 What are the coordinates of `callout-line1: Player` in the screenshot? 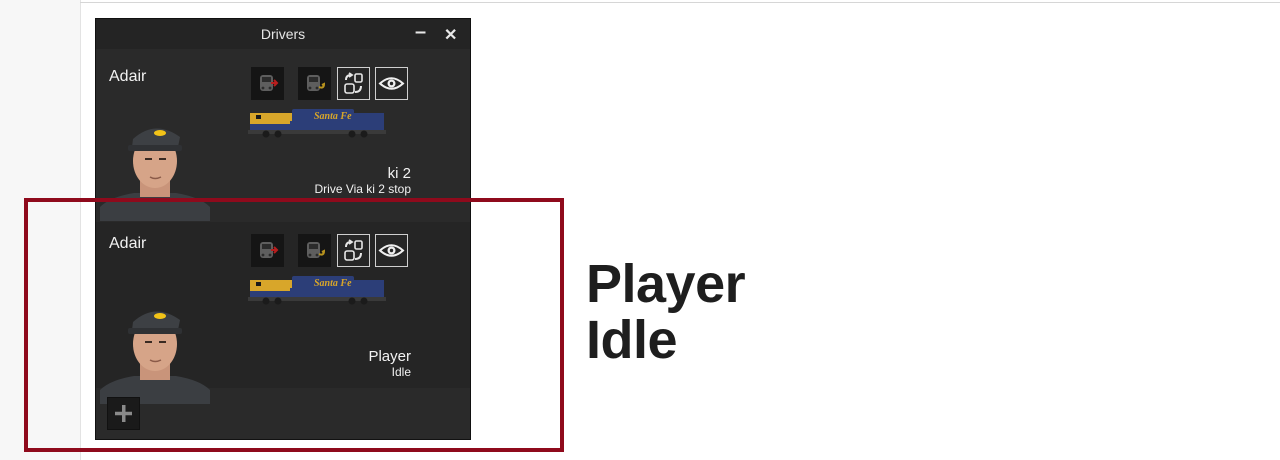 It's located at (666, 284).